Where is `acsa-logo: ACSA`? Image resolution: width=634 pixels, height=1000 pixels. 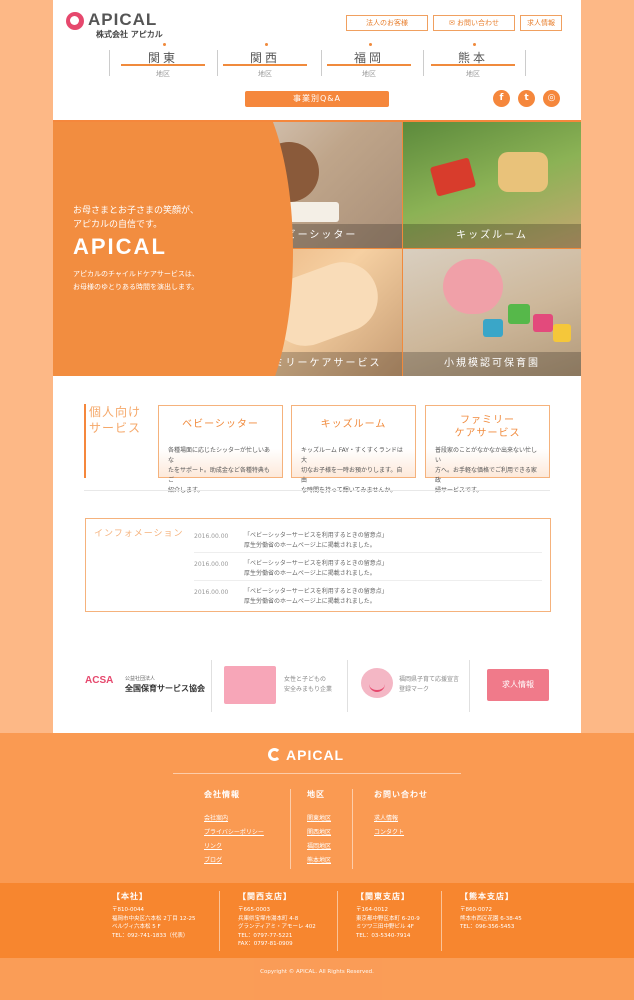 acsa-logo: ACSA is located at coordinates (99, 680).